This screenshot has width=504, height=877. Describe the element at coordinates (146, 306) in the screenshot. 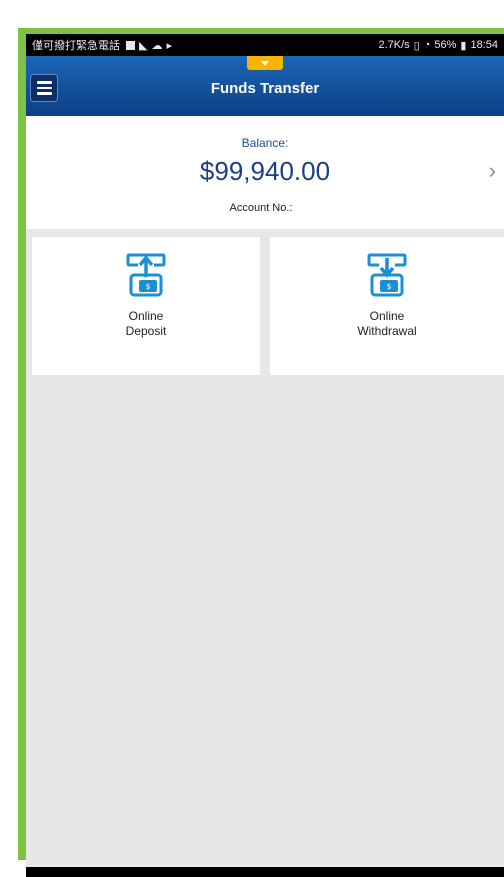

I see `online-deposit-button: $ Online Deposit` at that location.